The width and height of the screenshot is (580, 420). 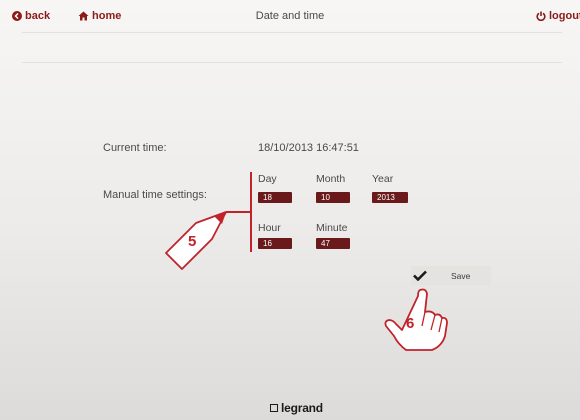 I want to click on hour-label: Hour, so click(x=269, y=228).